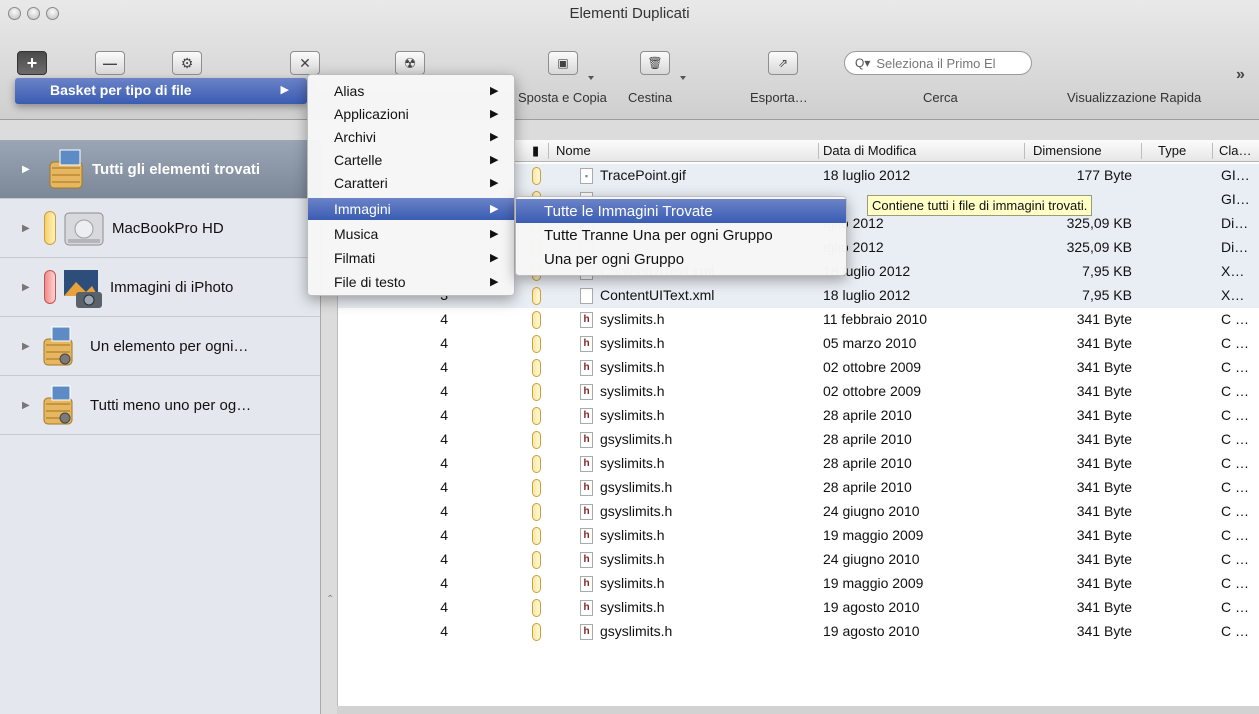 This screenshot has width=1259, height=714. Describe the element at coordinates (535, 151) in the screenshot. I see `color-column-header: ▮` at that location.